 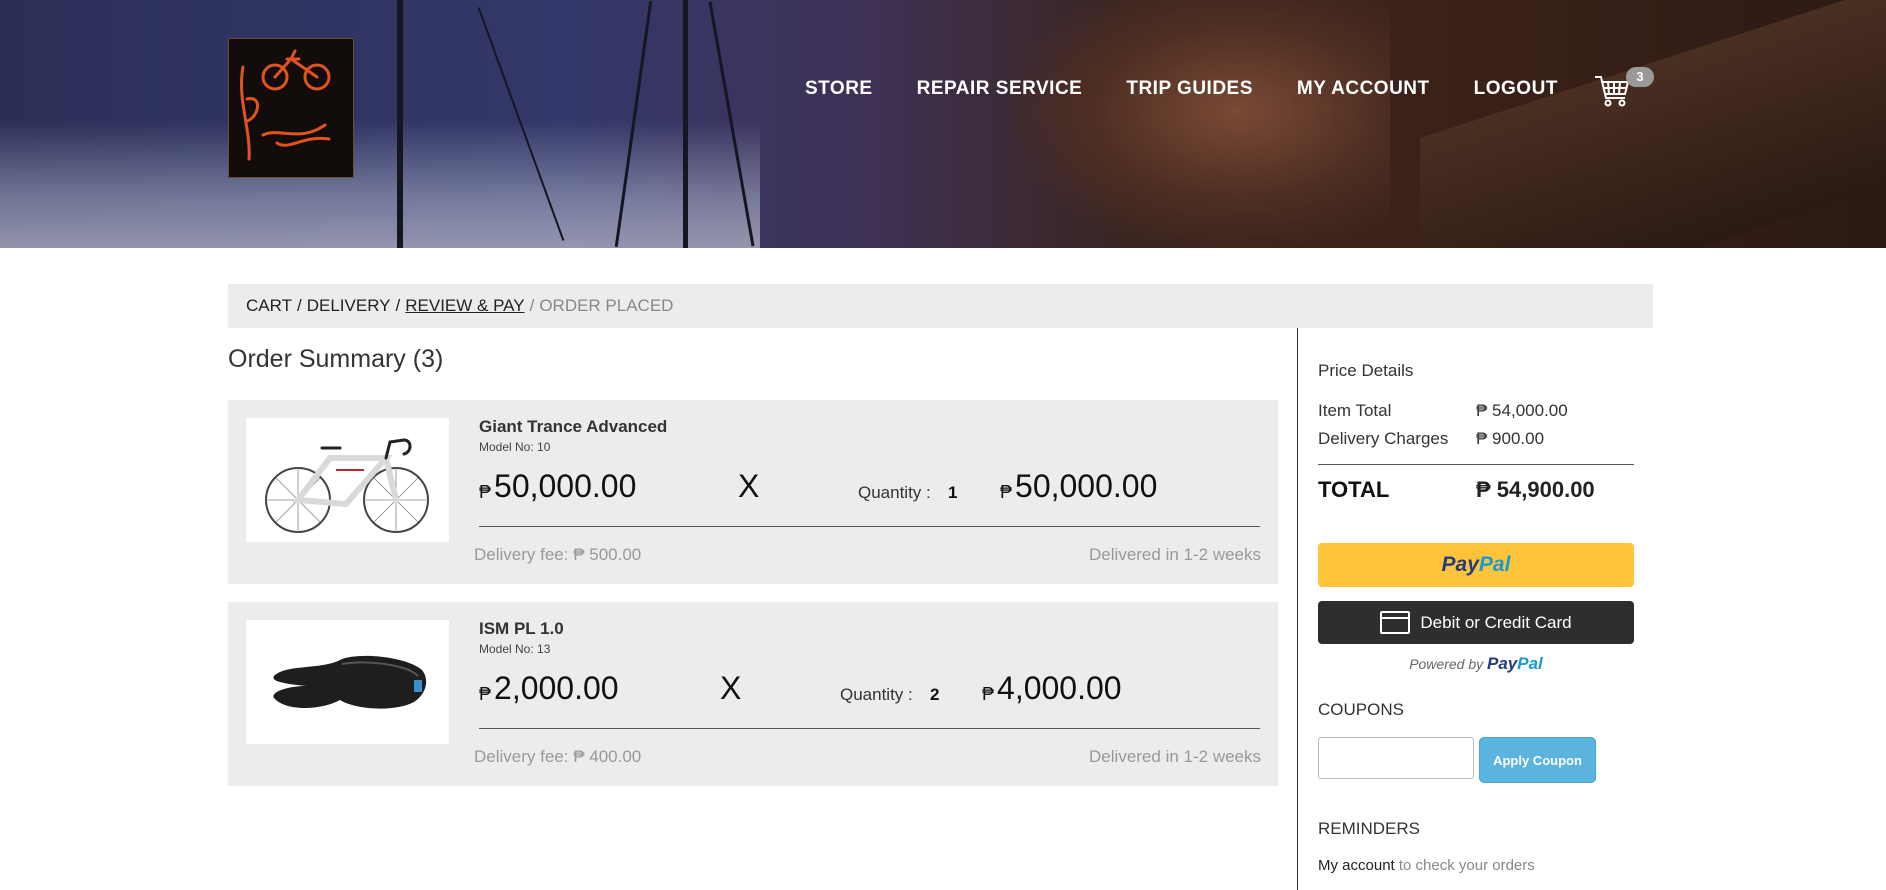 What do you see at coordinates (515, 447) in the screenshot?
I see `item-model: Model No: 10` at bounding box center [515, 447].